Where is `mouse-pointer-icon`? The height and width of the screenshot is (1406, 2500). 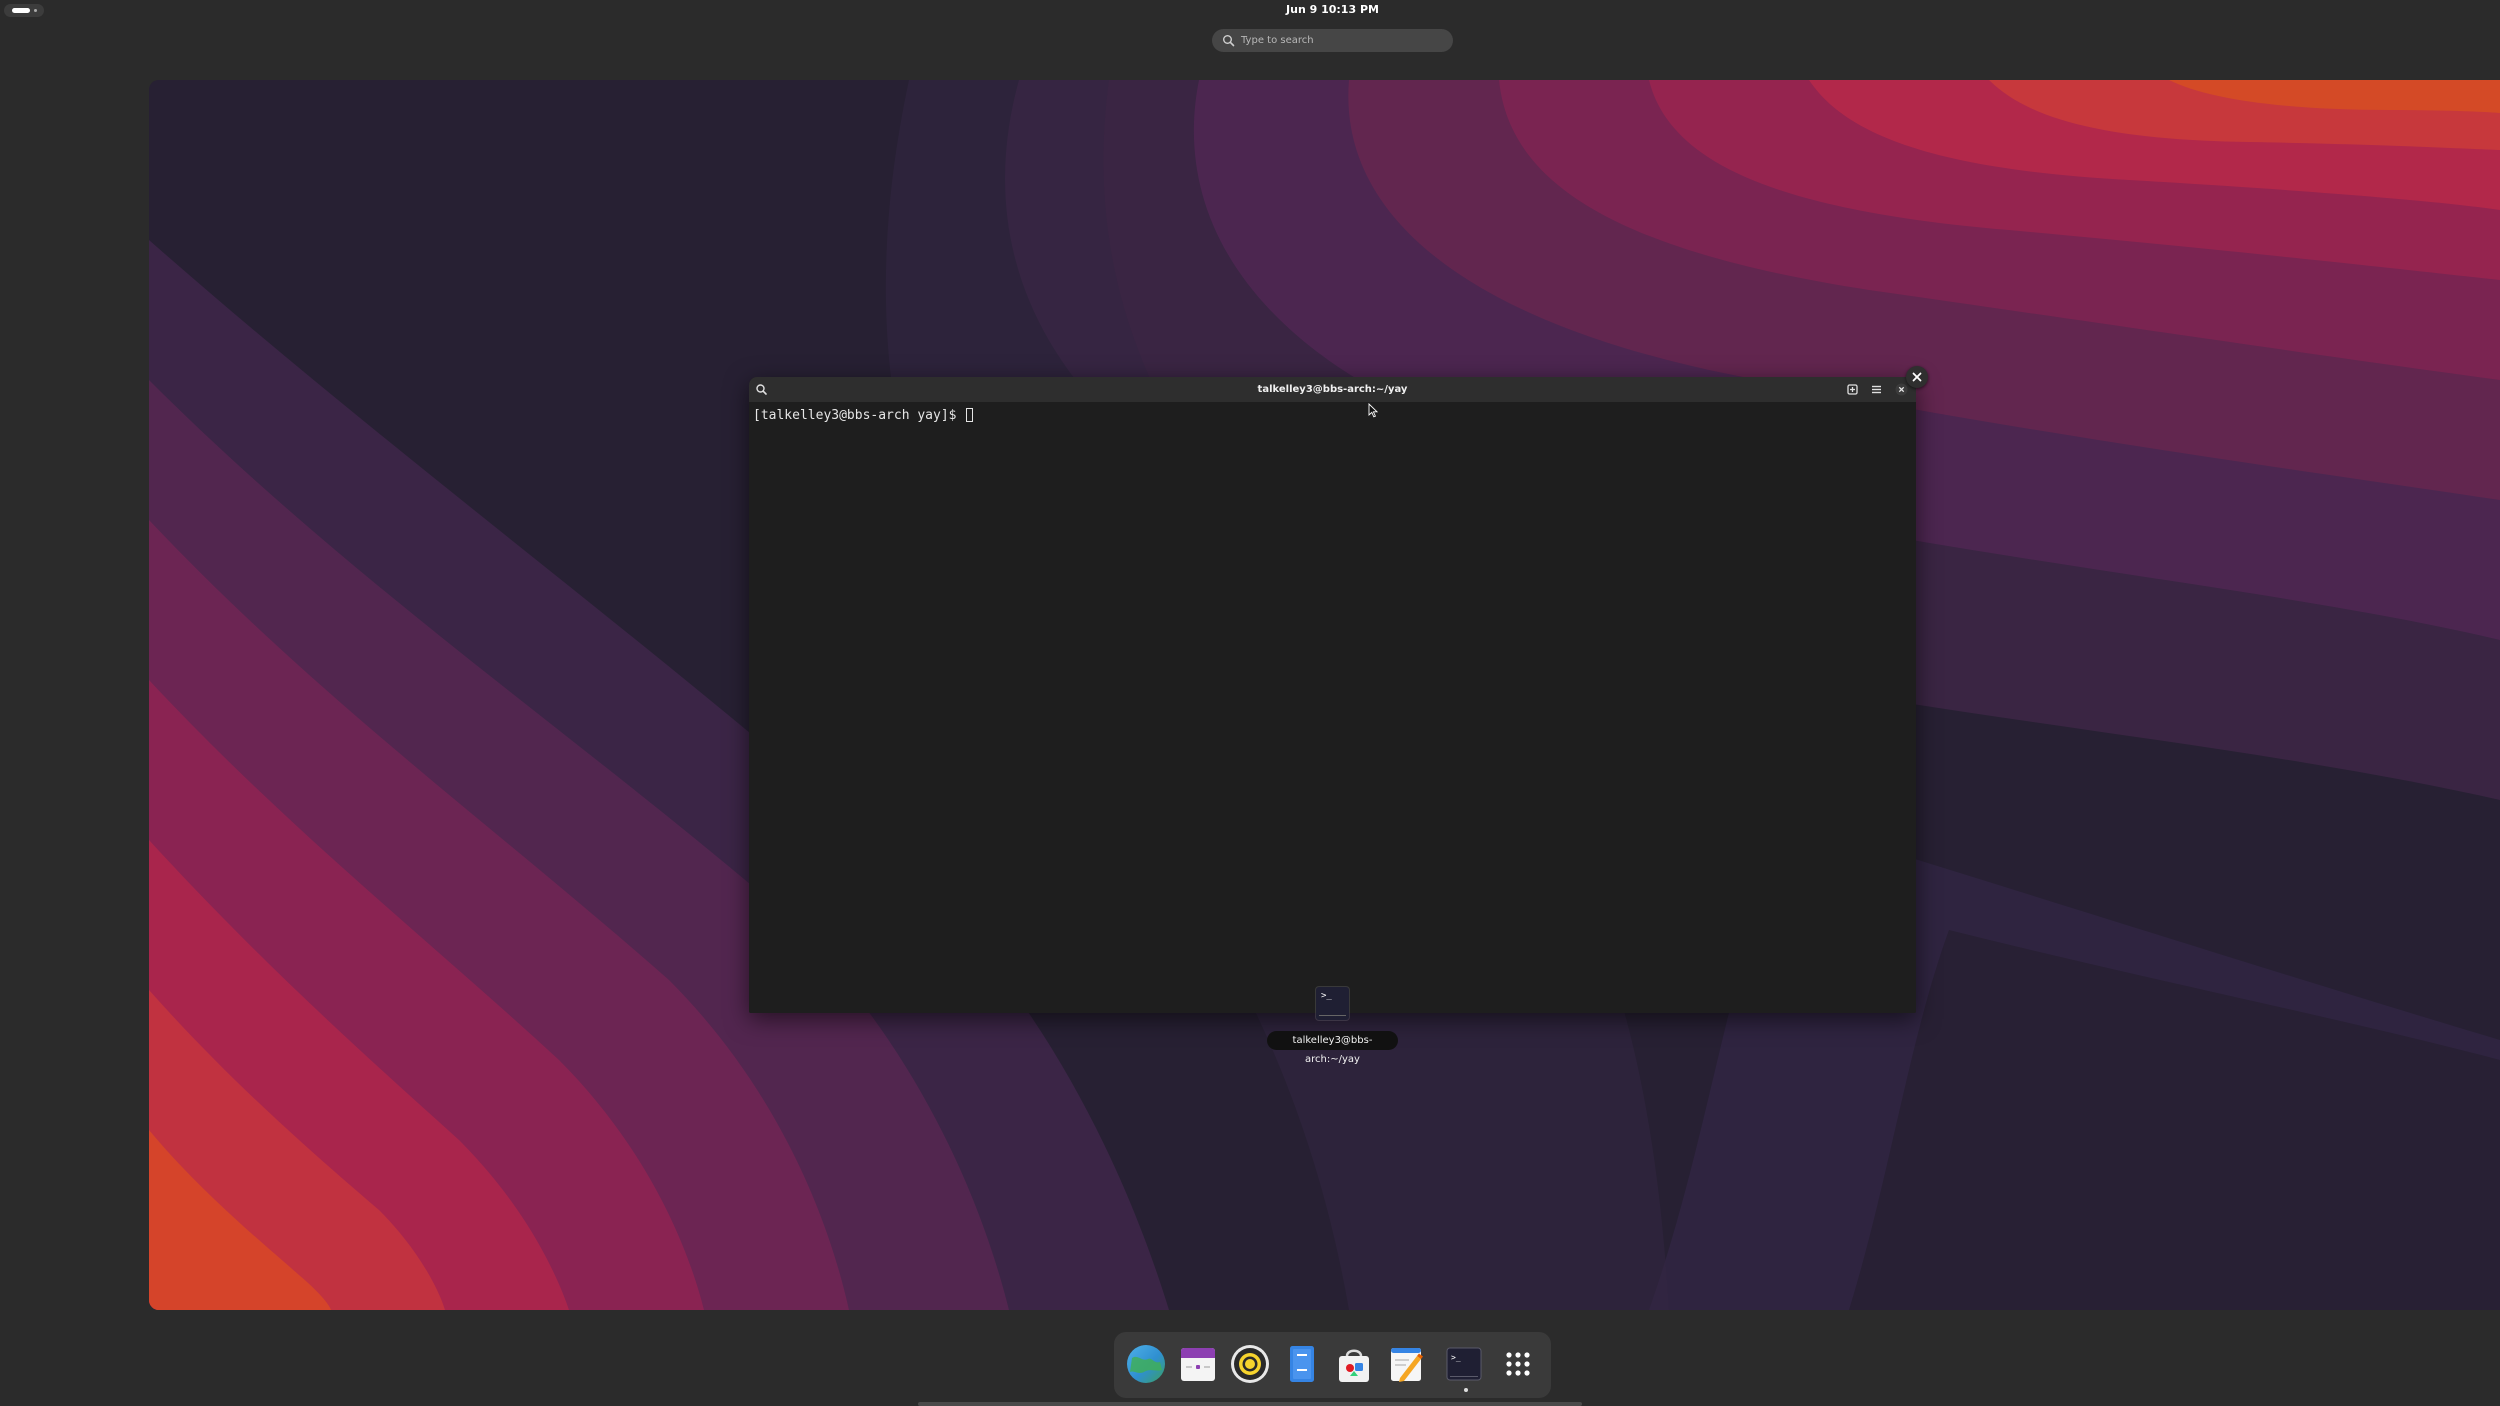
mouse-pointer-icon is located at coordinates (1373, 410).